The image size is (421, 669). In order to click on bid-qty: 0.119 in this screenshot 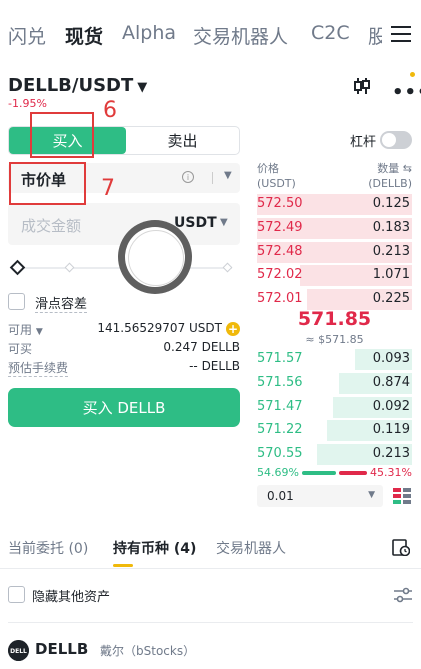, I will do `click(391, 430)`.